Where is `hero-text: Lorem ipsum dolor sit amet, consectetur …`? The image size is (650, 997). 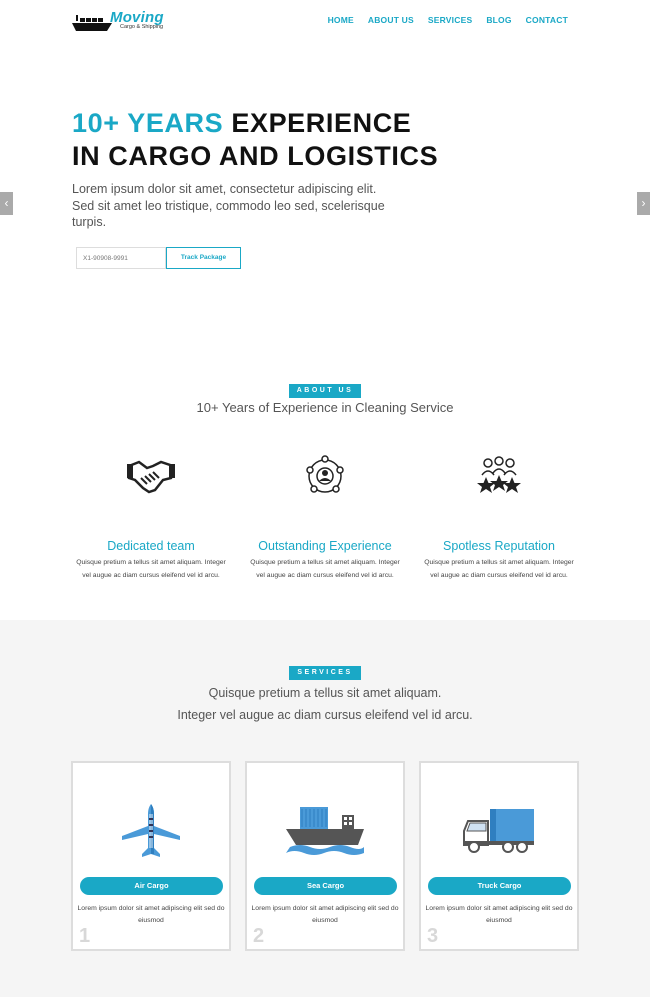 hero-text: Lorem ipsum dolor sit amet, consectetur … is located at coordinates (228, 205).